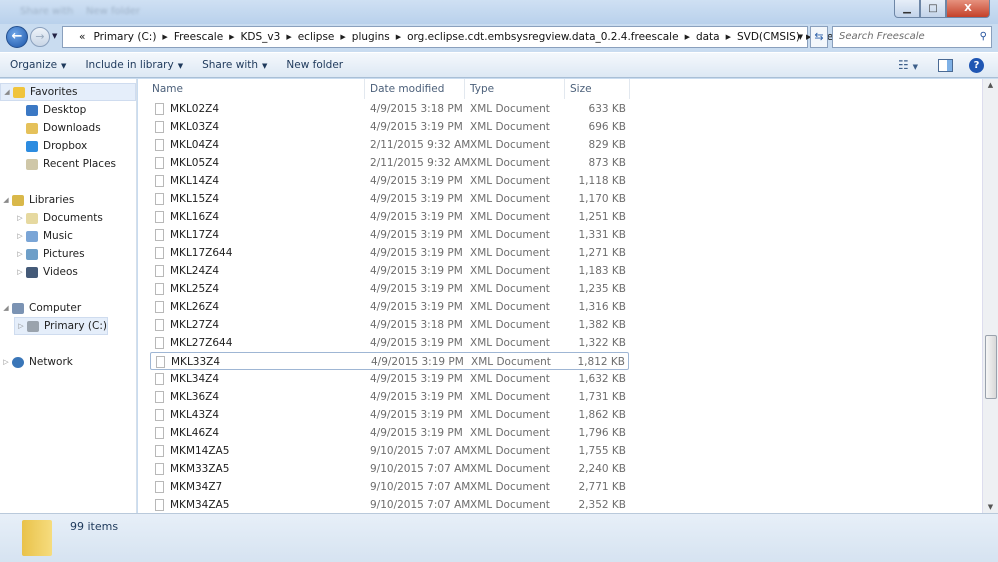 This screenshot has height=562, width=998. I want to click on search-icon: ⚲, so click(983, 37).